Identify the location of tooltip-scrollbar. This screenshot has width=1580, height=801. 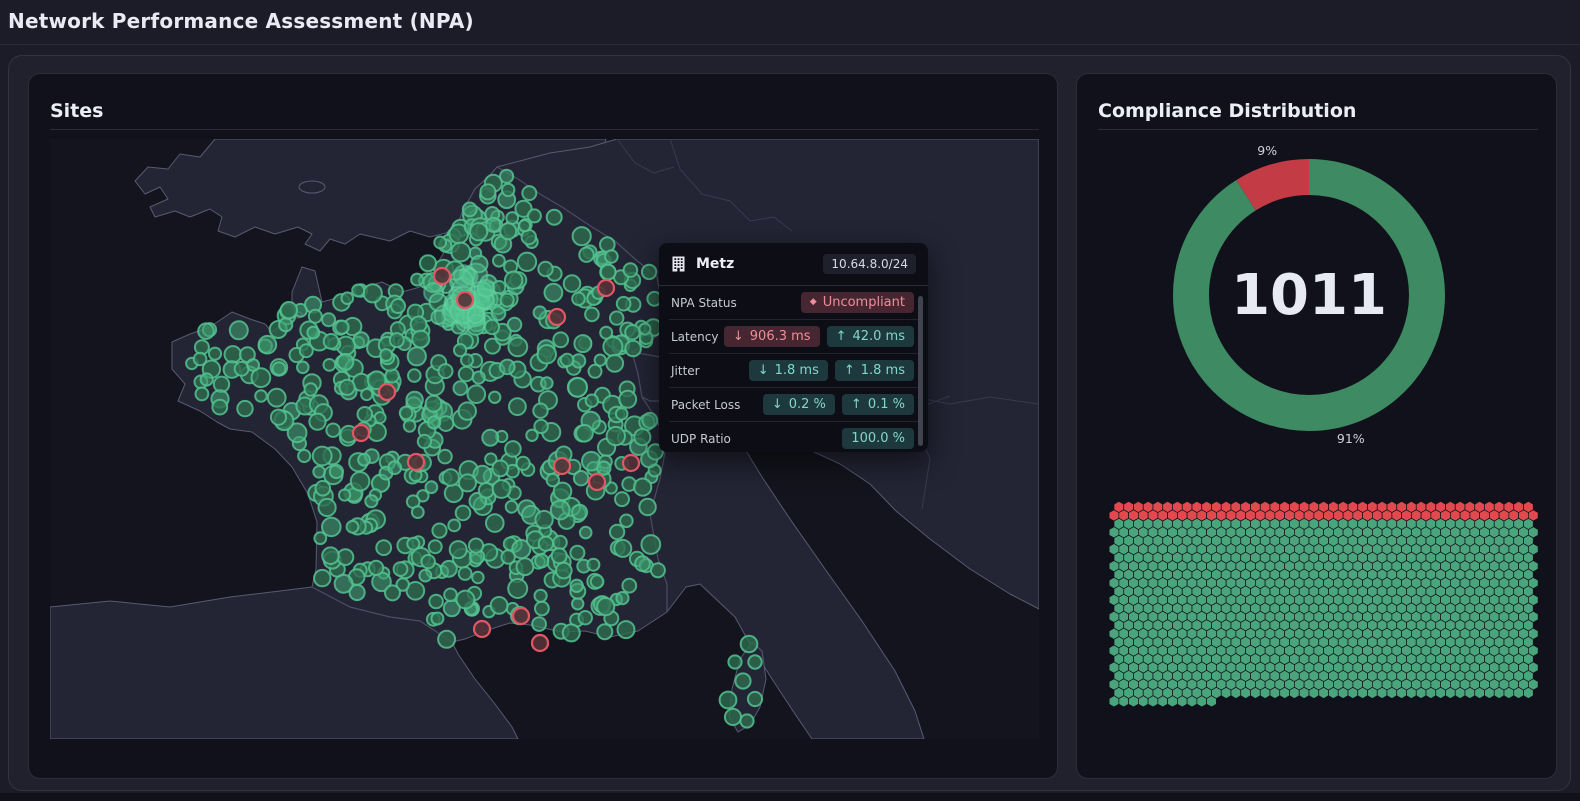
(920, 371).